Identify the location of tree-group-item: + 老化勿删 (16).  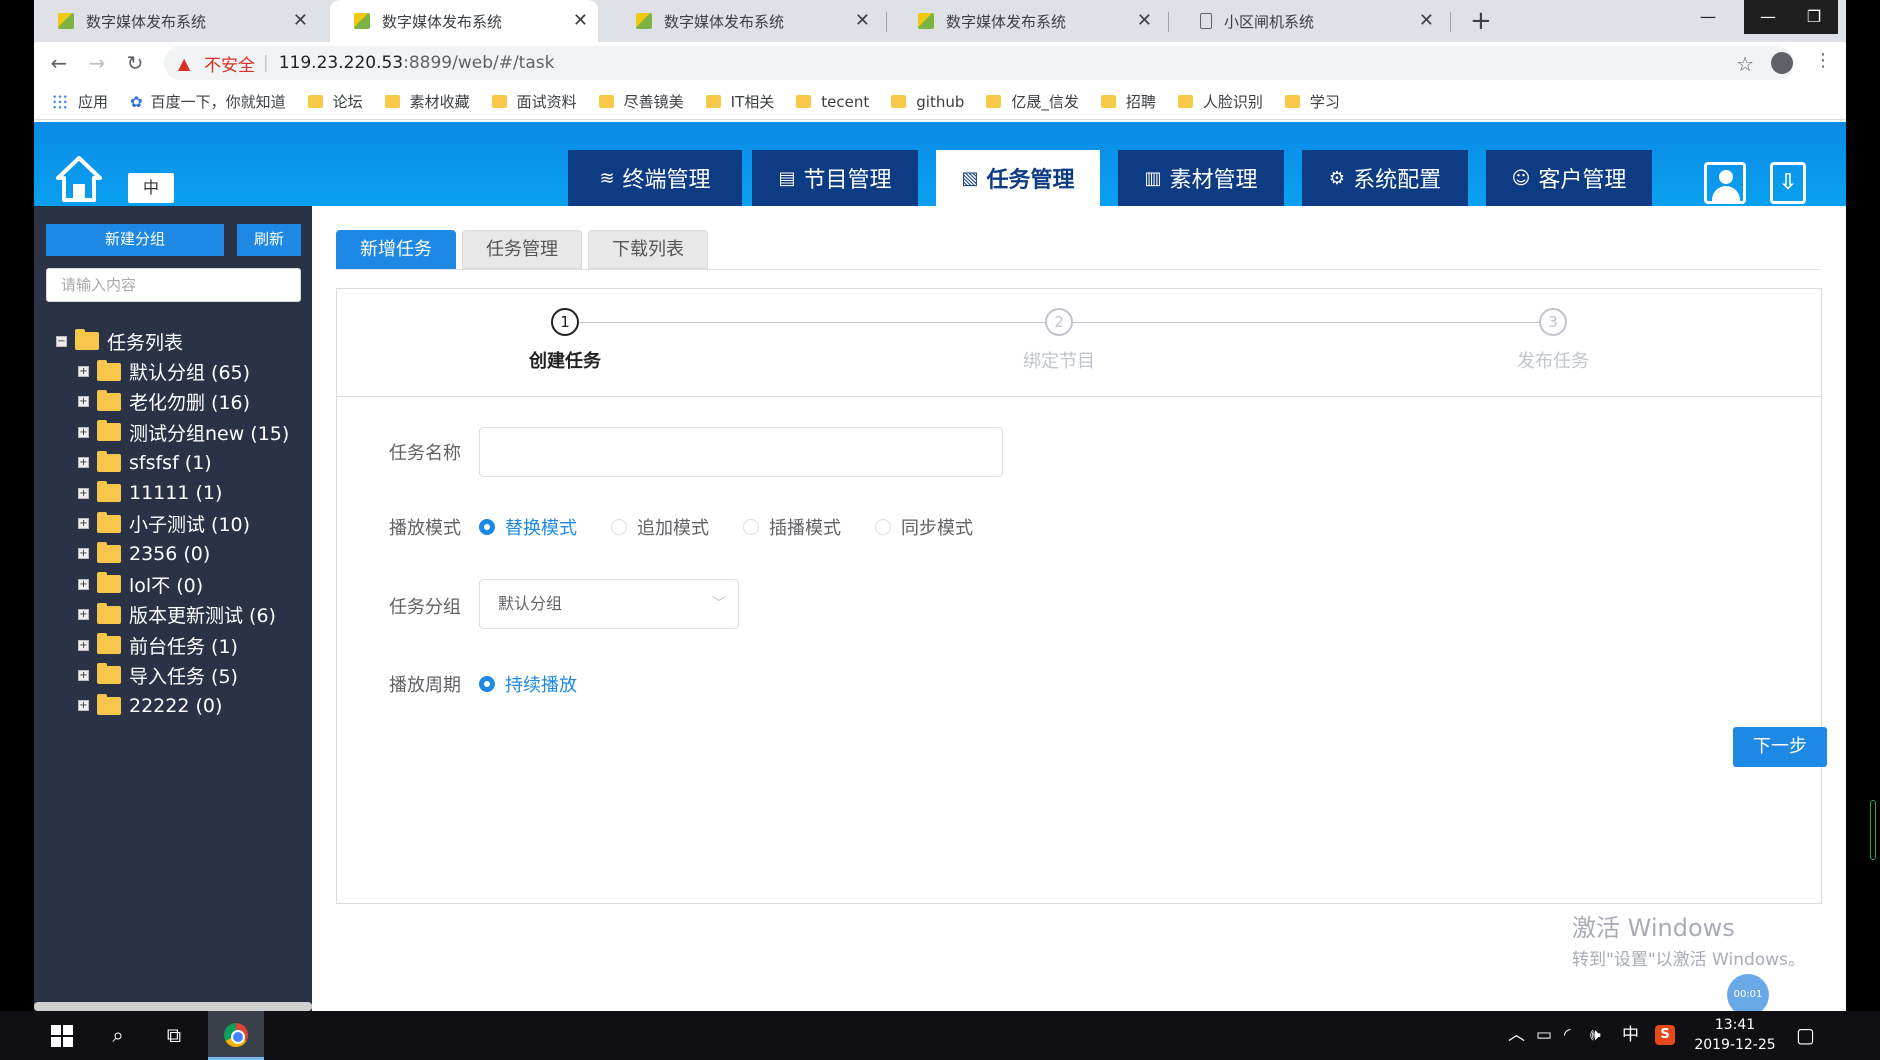
(181, 402).